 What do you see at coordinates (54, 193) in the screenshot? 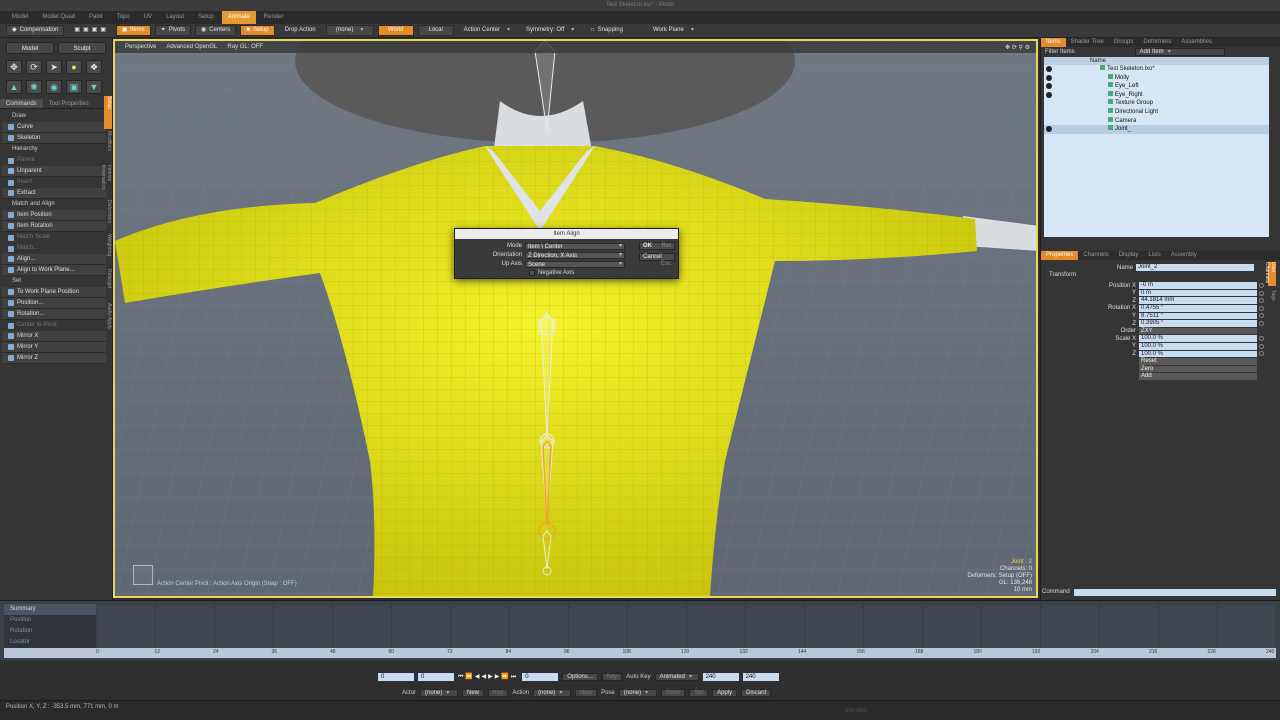
I see `command-extract: Extract` at bounding box center [54, 193].